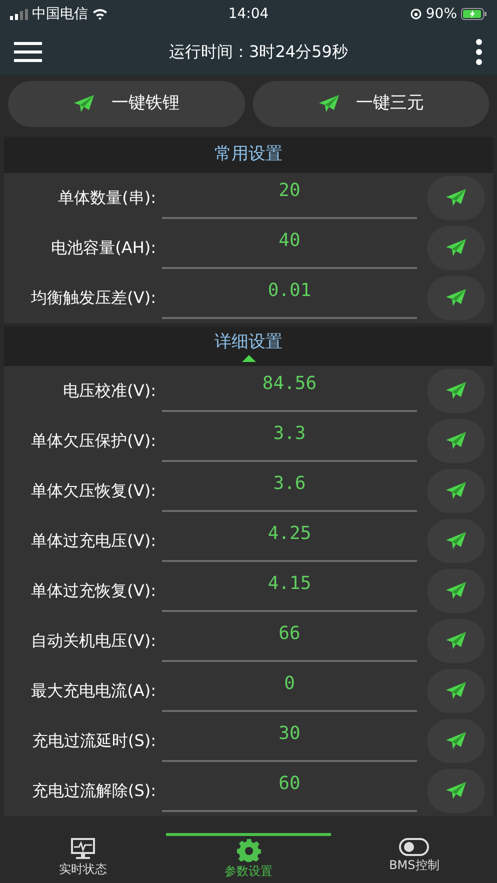  Describe the element at coordinates (93, 298) in the screenshot. I see `setting-label: 均衡触发压差(V):` at that location.